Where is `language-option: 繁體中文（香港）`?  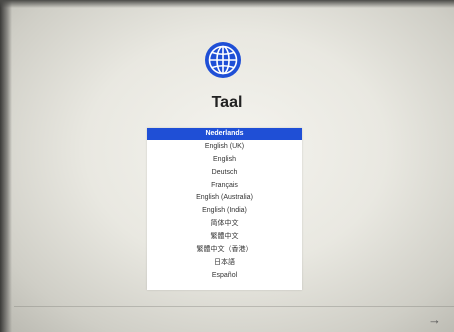 language-option: 繁體中文（香港） is located at coordinates (224, 250).